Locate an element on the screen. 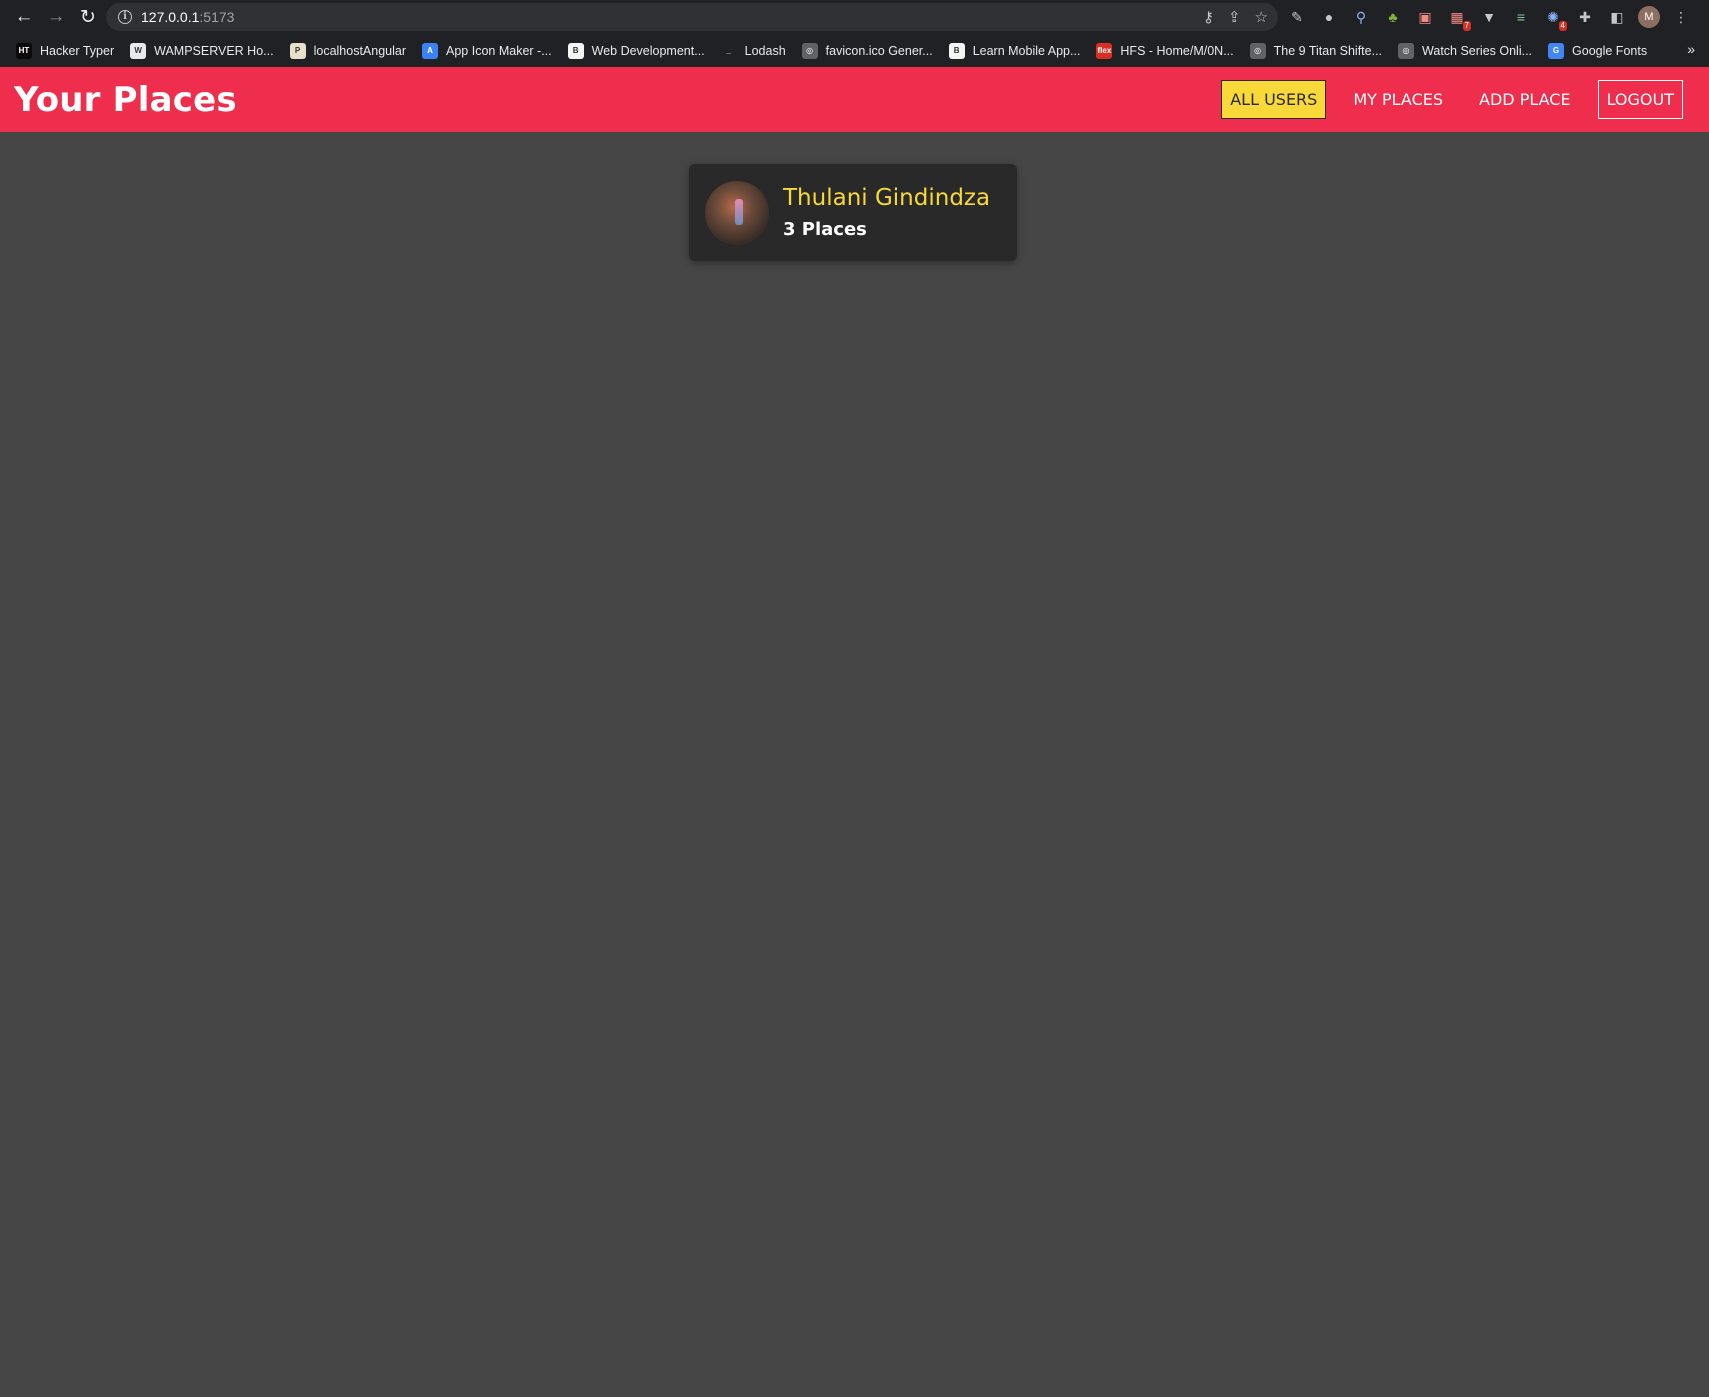 This screenshot has width=1709, height=1397. puzzle-icon: ✚ is located at coordinates (1585, 17).